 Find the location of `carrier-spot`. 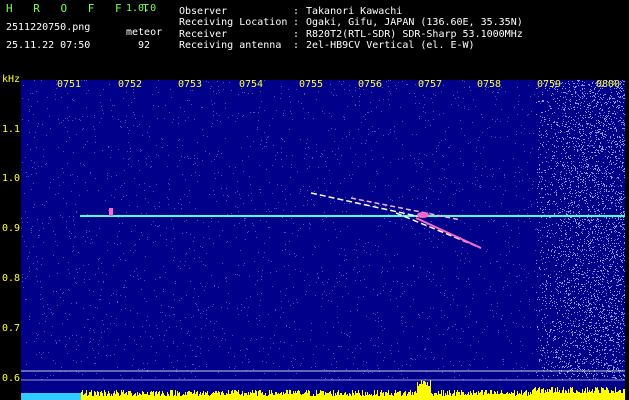

carrier-spot is located at coordinates (111, 212).